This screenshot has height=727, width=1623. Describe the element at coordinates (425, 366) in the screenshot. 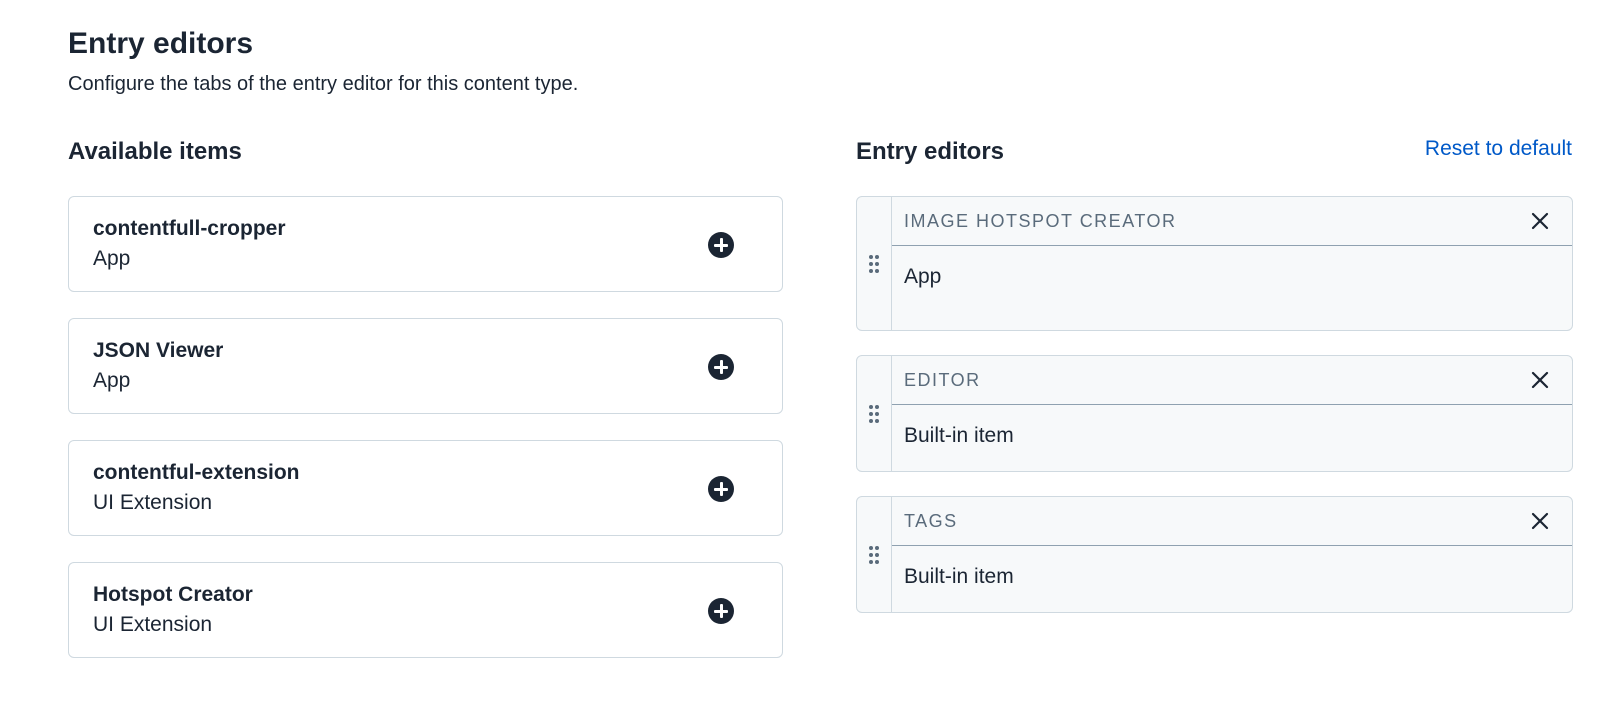

I see `available-item-card: JSON Viewer App` at that location.